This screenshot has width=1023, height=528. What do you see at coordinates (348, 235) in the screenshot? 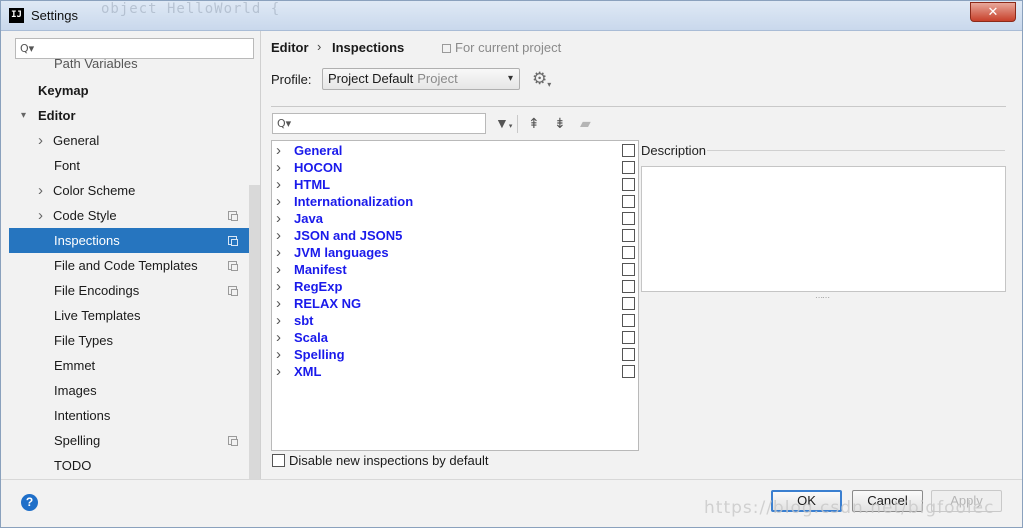
I see `inspection-group-label: JSON and JSON5` at bounding box center [348, 235].